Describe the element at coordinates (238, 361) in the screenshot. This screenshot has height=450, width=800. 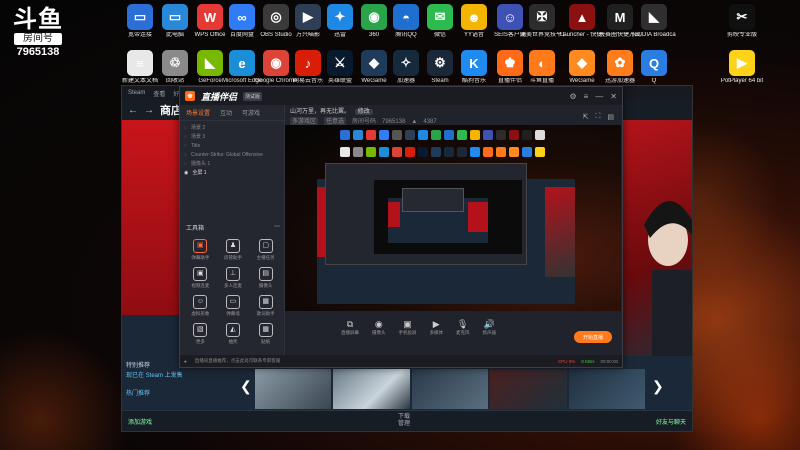
I see `status-message: 直播间直播推荐，点击此处可联系专职客服` at that location.